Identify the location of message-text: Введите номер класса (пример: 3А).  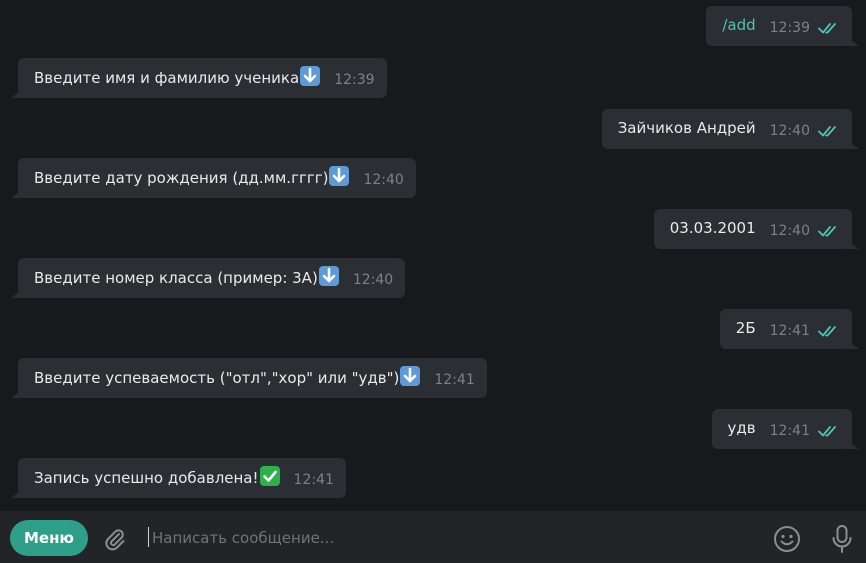
(186, 277).